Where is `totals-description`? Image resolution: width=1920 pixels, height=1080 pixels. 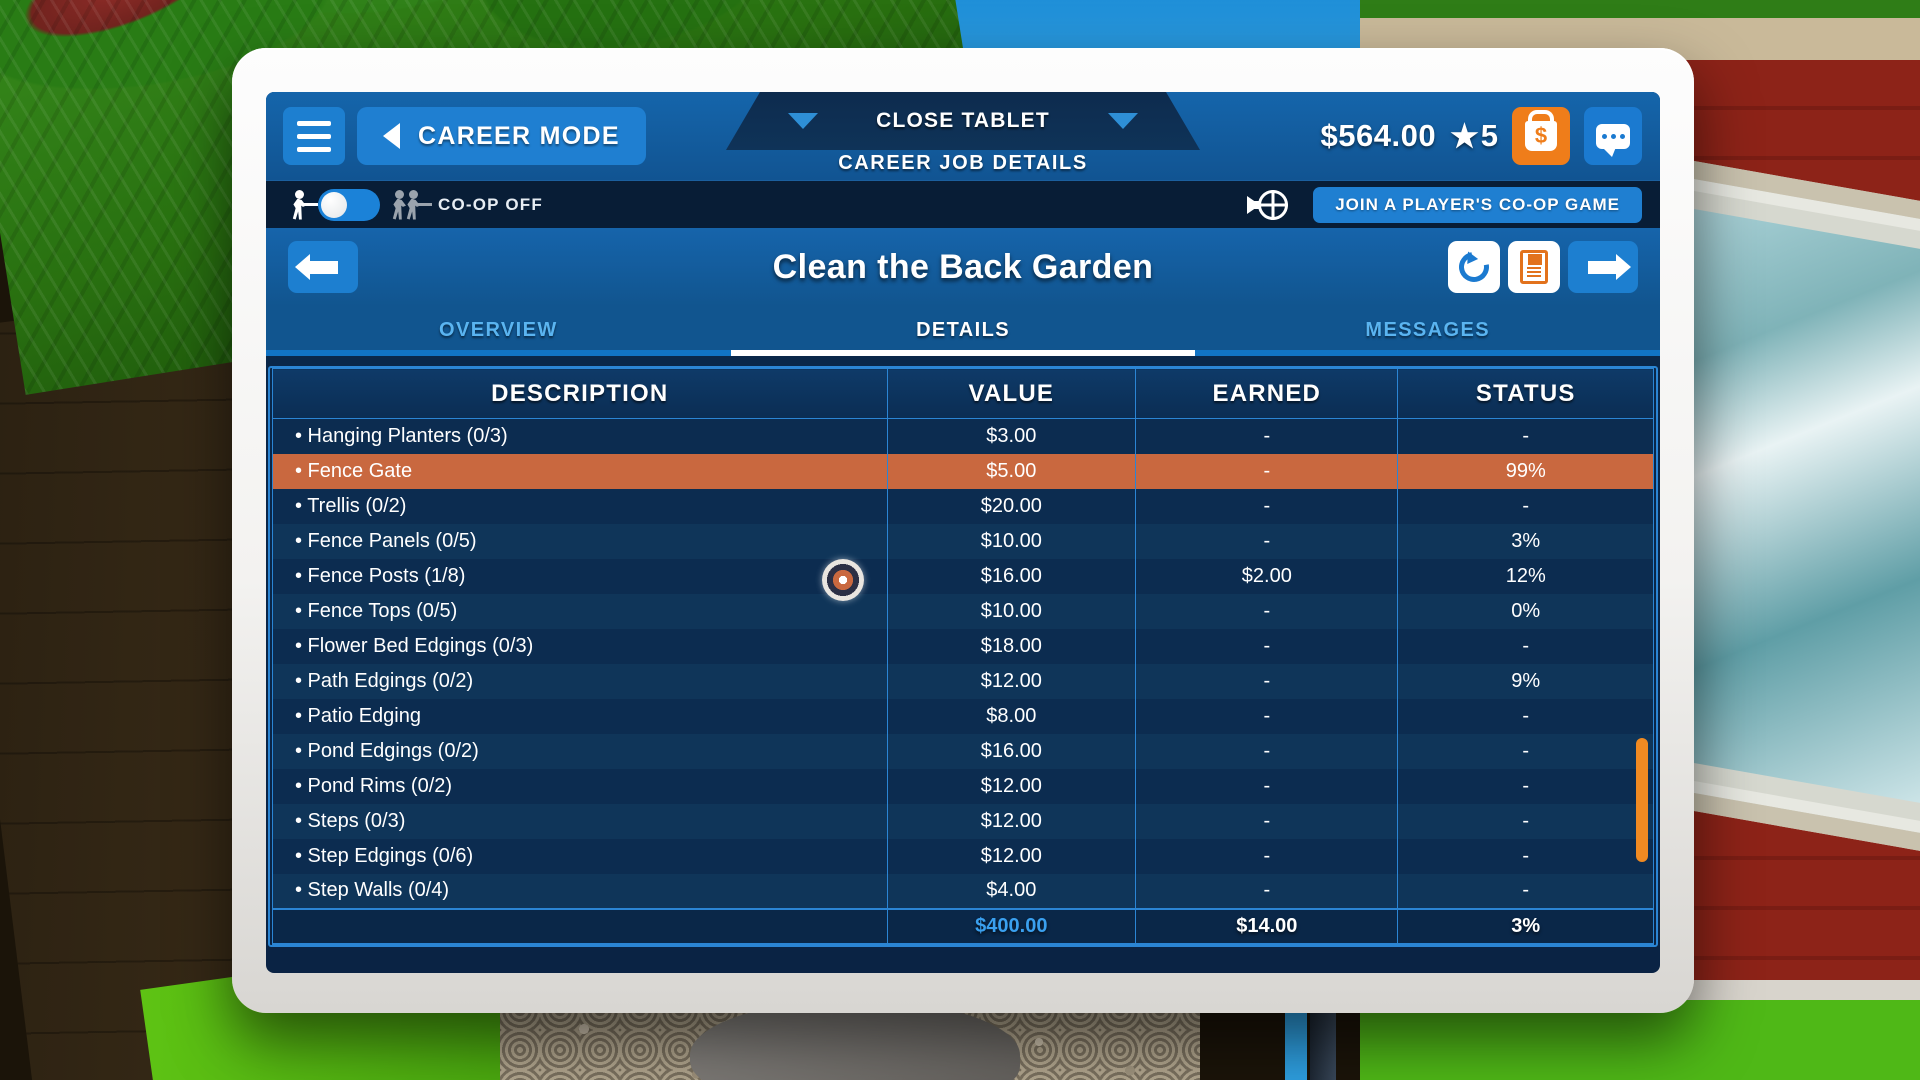
totals-description is located at coordinates (580, 926).